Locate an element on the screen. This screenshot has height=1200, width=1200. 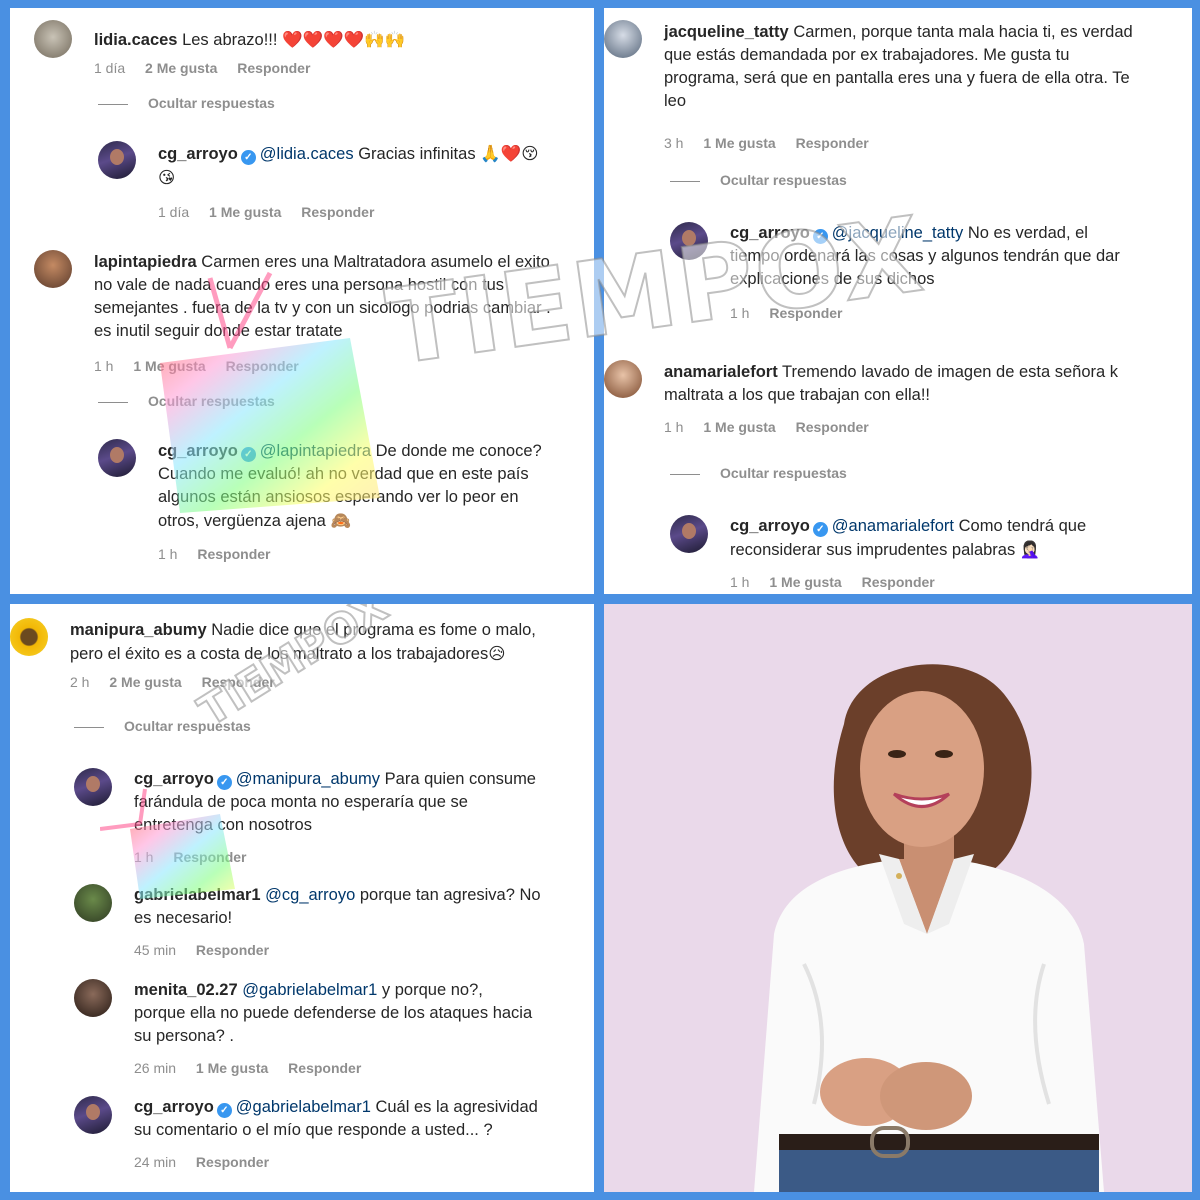
mention-link: @anamarialefort is located at coordinates (893, 526).